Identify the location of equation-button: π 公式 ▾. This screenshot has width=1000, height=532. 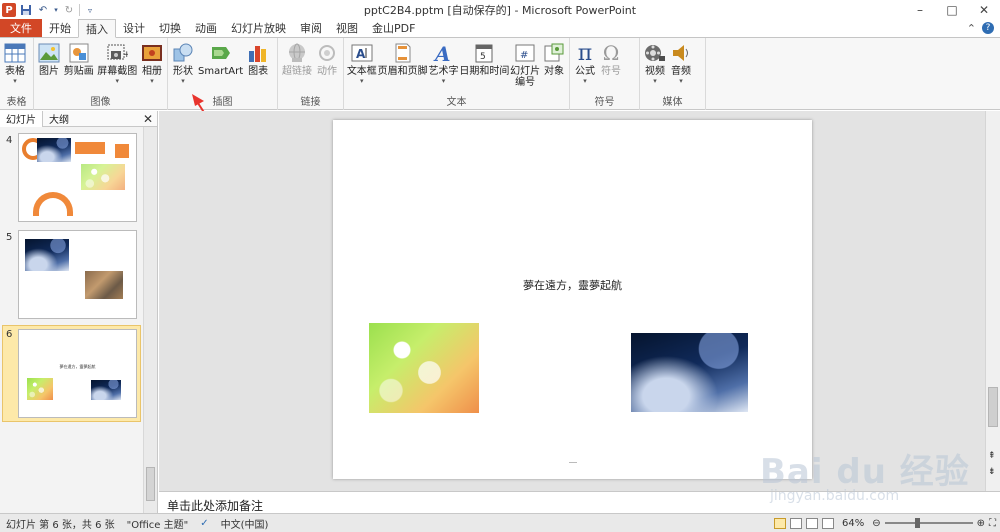
(585, 63).